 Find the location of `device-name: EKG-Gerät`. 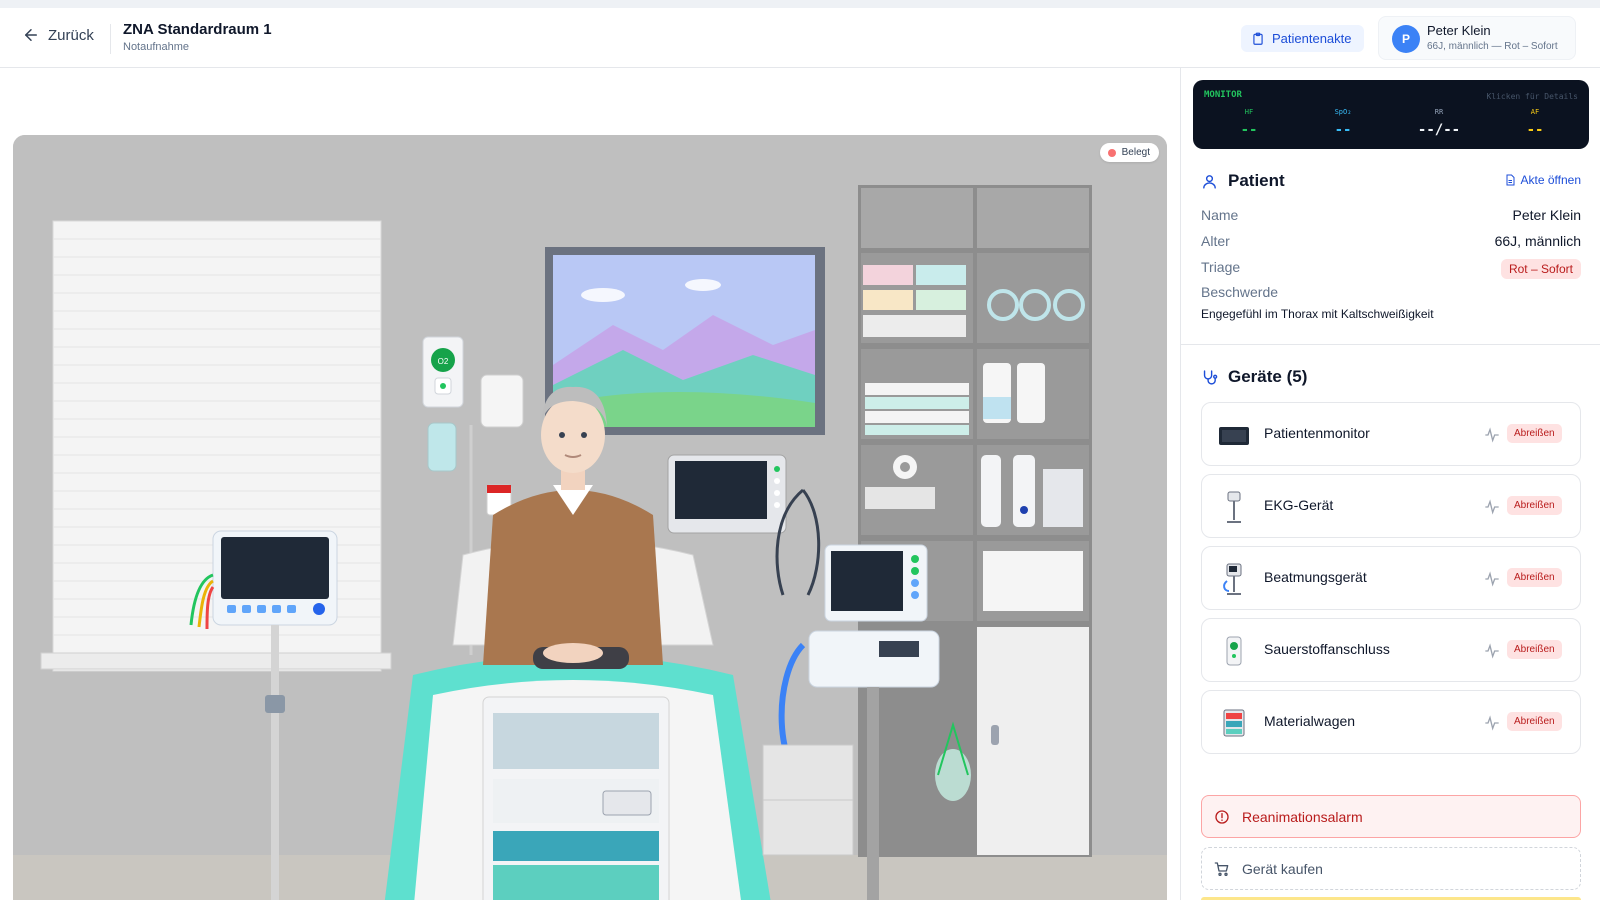

device-name: EKG-Gerät is located at coordinates (1299, 505).